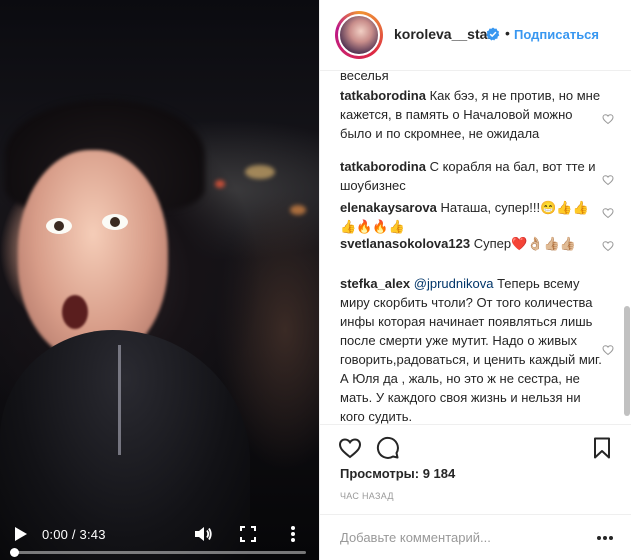 The height and width of the screenshot is (560, 631). What do you see at coordinates (203, 534) in the screenshot?
I see `volume-icon` at bounding box center [203, 534].